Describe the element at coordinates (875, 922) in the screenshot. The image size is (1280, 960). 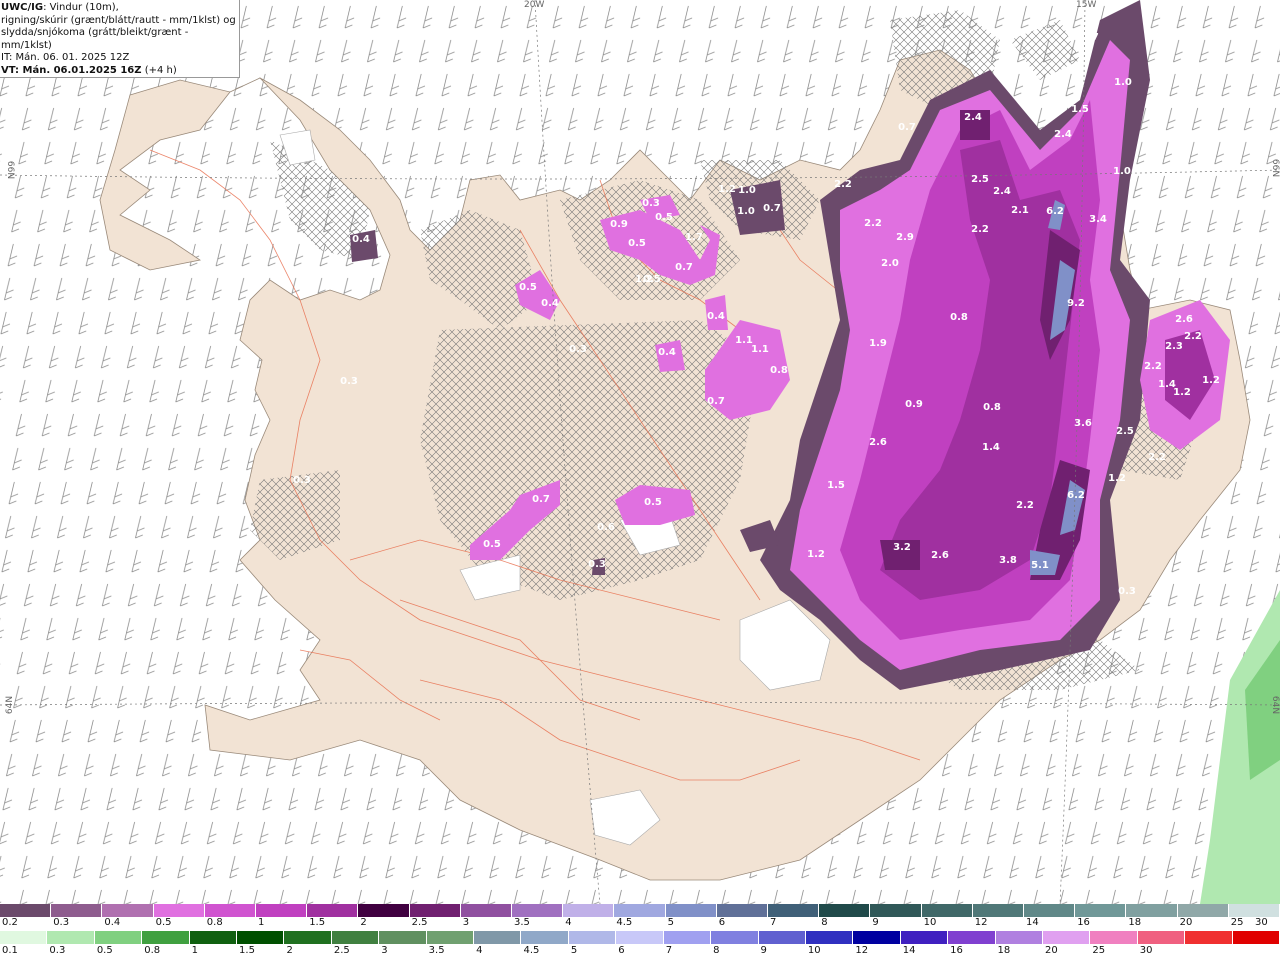
I see `scale-tick-label: 9` at that location.